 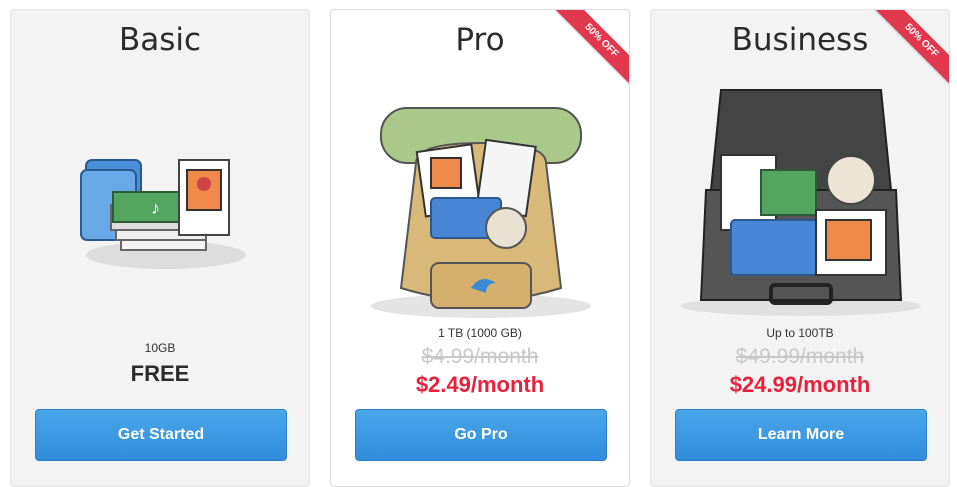 I want to click on original-price: $4.99/month, so click(x=480, y=356).